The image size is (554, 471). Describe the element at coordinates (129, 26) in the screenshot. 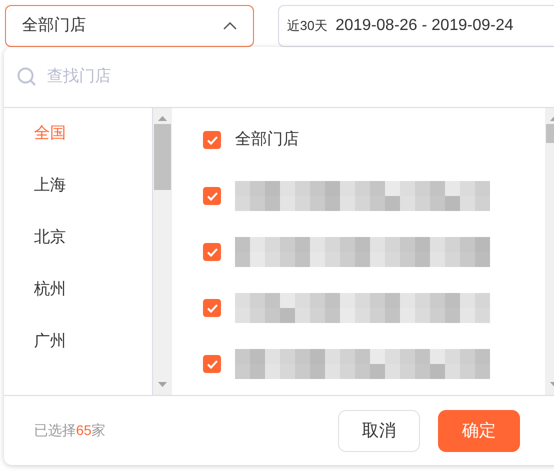

I see `store-select: 全部门店` at that location.